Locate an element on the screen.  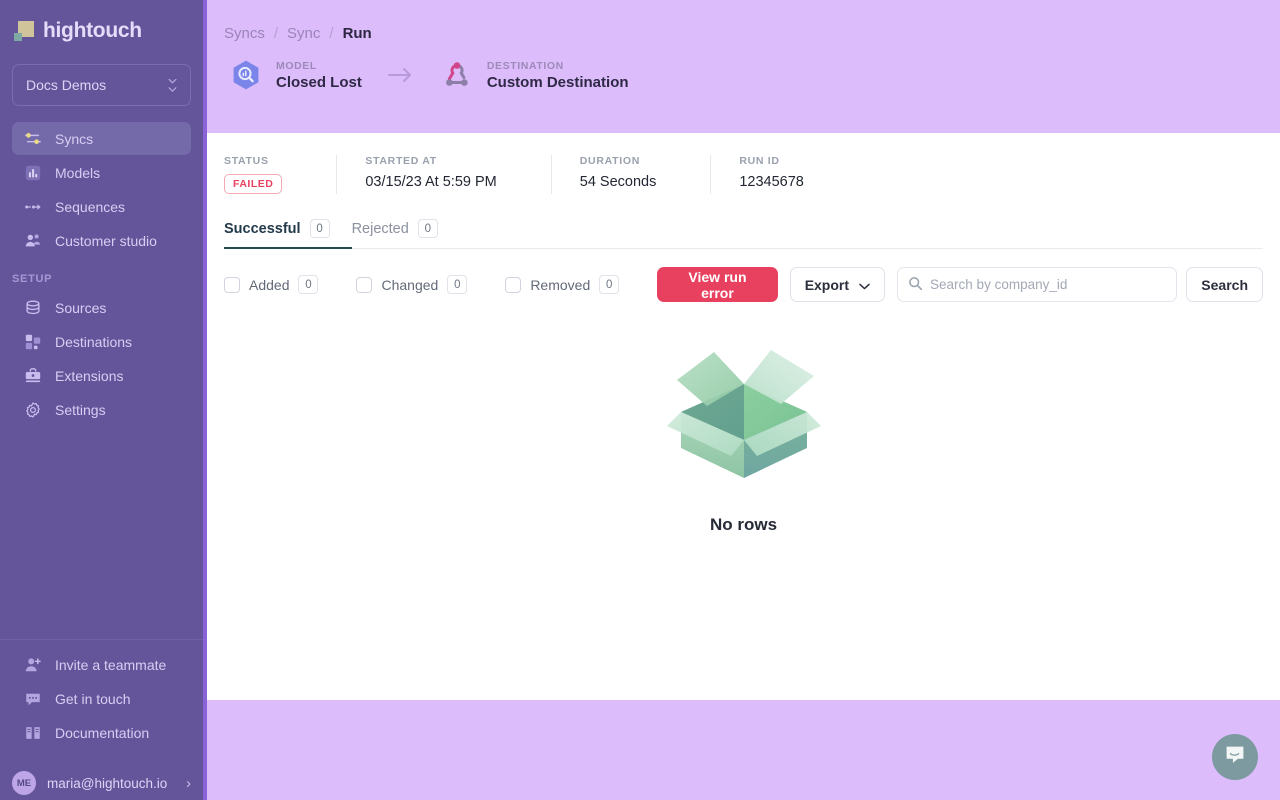
filter-label: Changed is located at coordinates (410, 284).